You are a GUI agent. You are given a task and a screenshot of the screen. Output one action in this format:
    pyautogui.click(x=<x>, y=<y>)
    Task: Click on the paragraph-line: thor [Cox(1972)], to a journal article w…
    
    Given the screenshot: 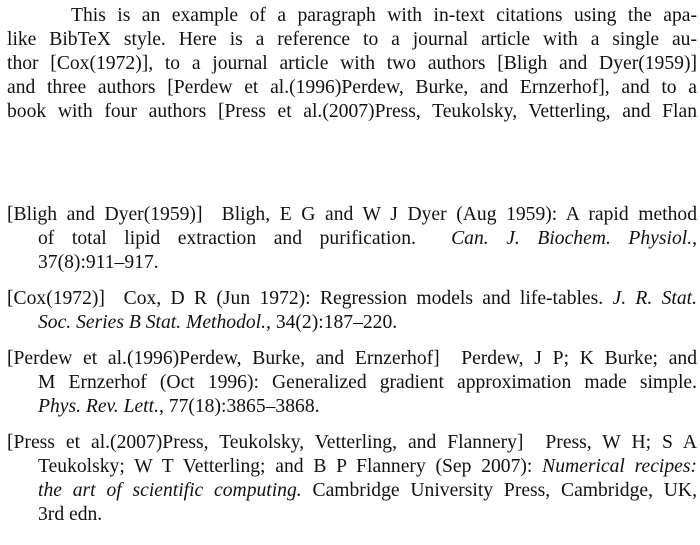 What is the action you would take?
    pyautogui.click(x=352, y=63)
    